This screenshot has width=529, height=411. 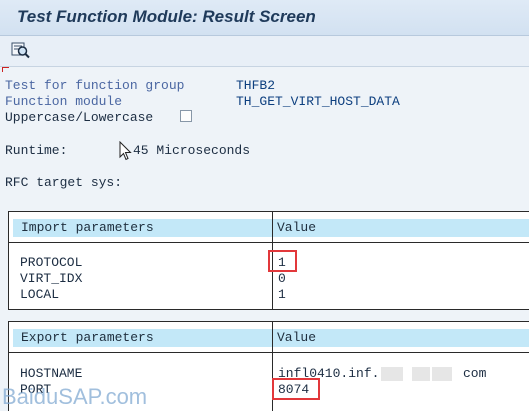 I want to click on runtime-value: 45 Microseconds, so click(x=192, y=150).